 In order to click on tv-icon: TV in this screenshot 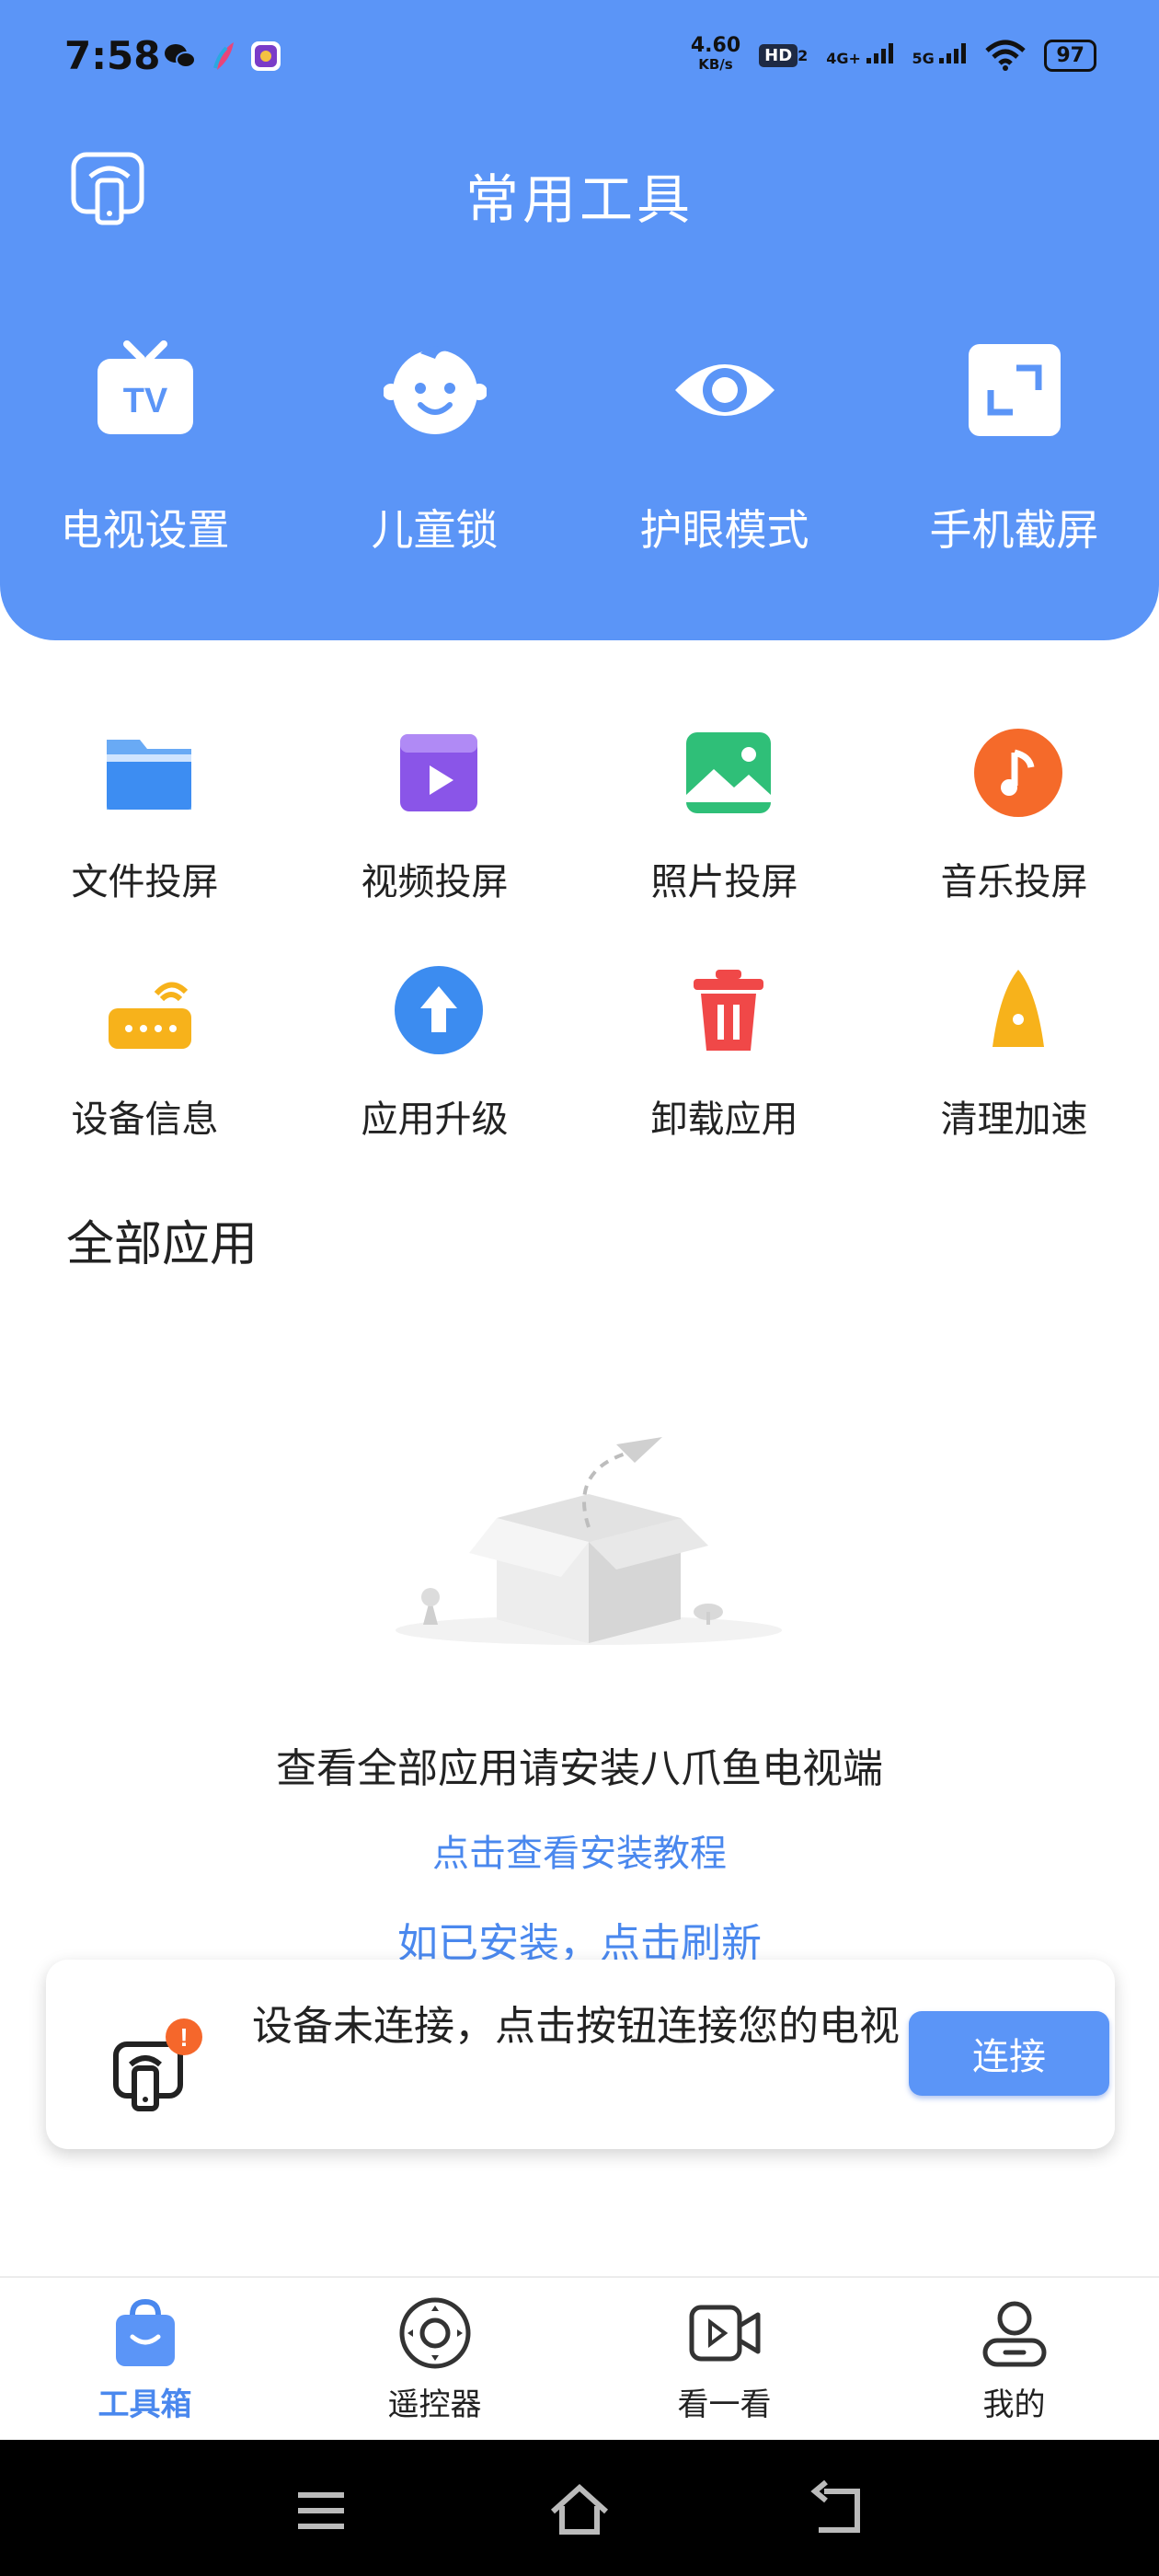, I will do `click(145, 387)`.